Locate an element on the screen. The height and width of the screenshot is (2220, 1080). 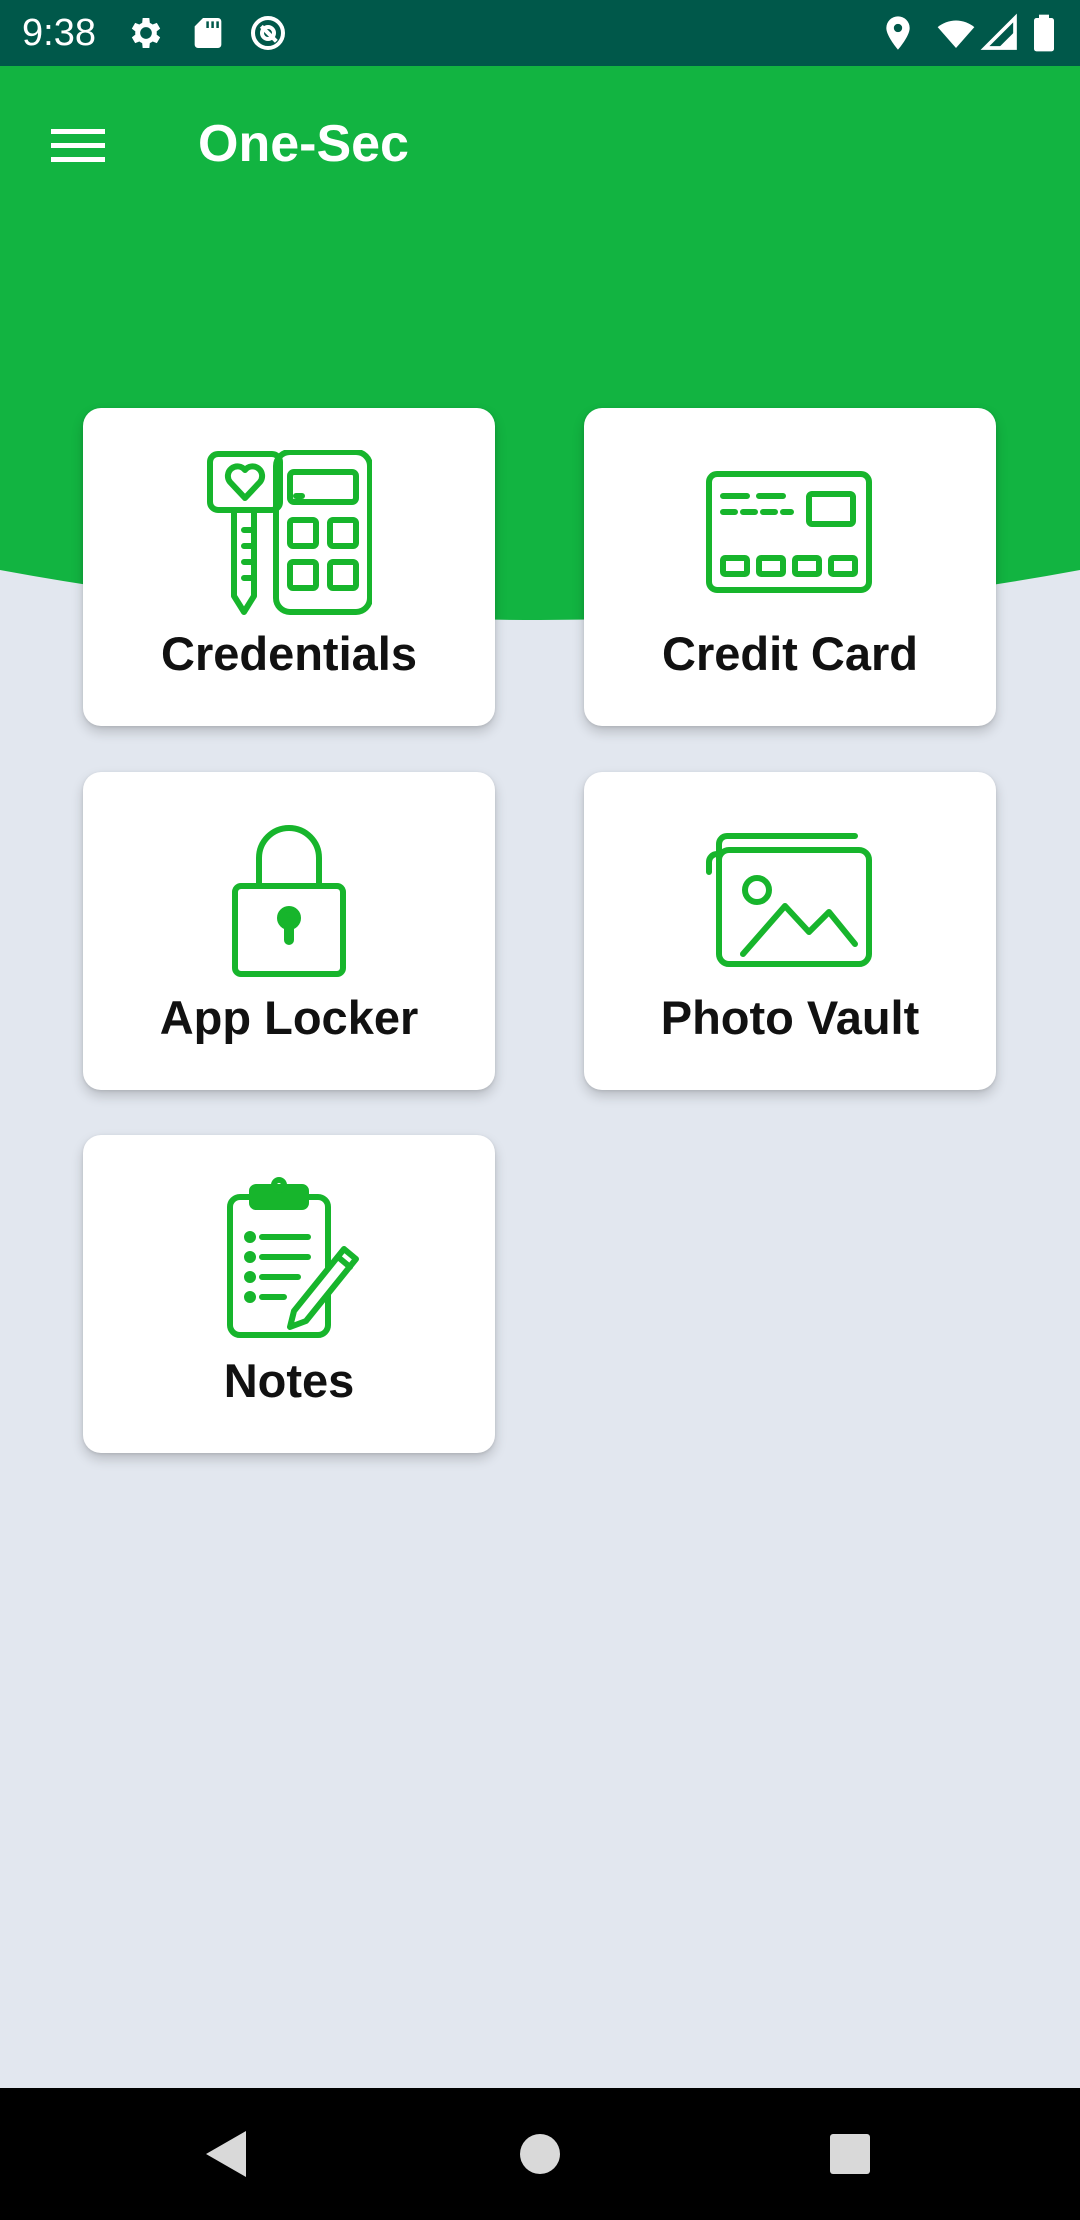
status-bar: 9:38 is located at coordinates (540, 33).